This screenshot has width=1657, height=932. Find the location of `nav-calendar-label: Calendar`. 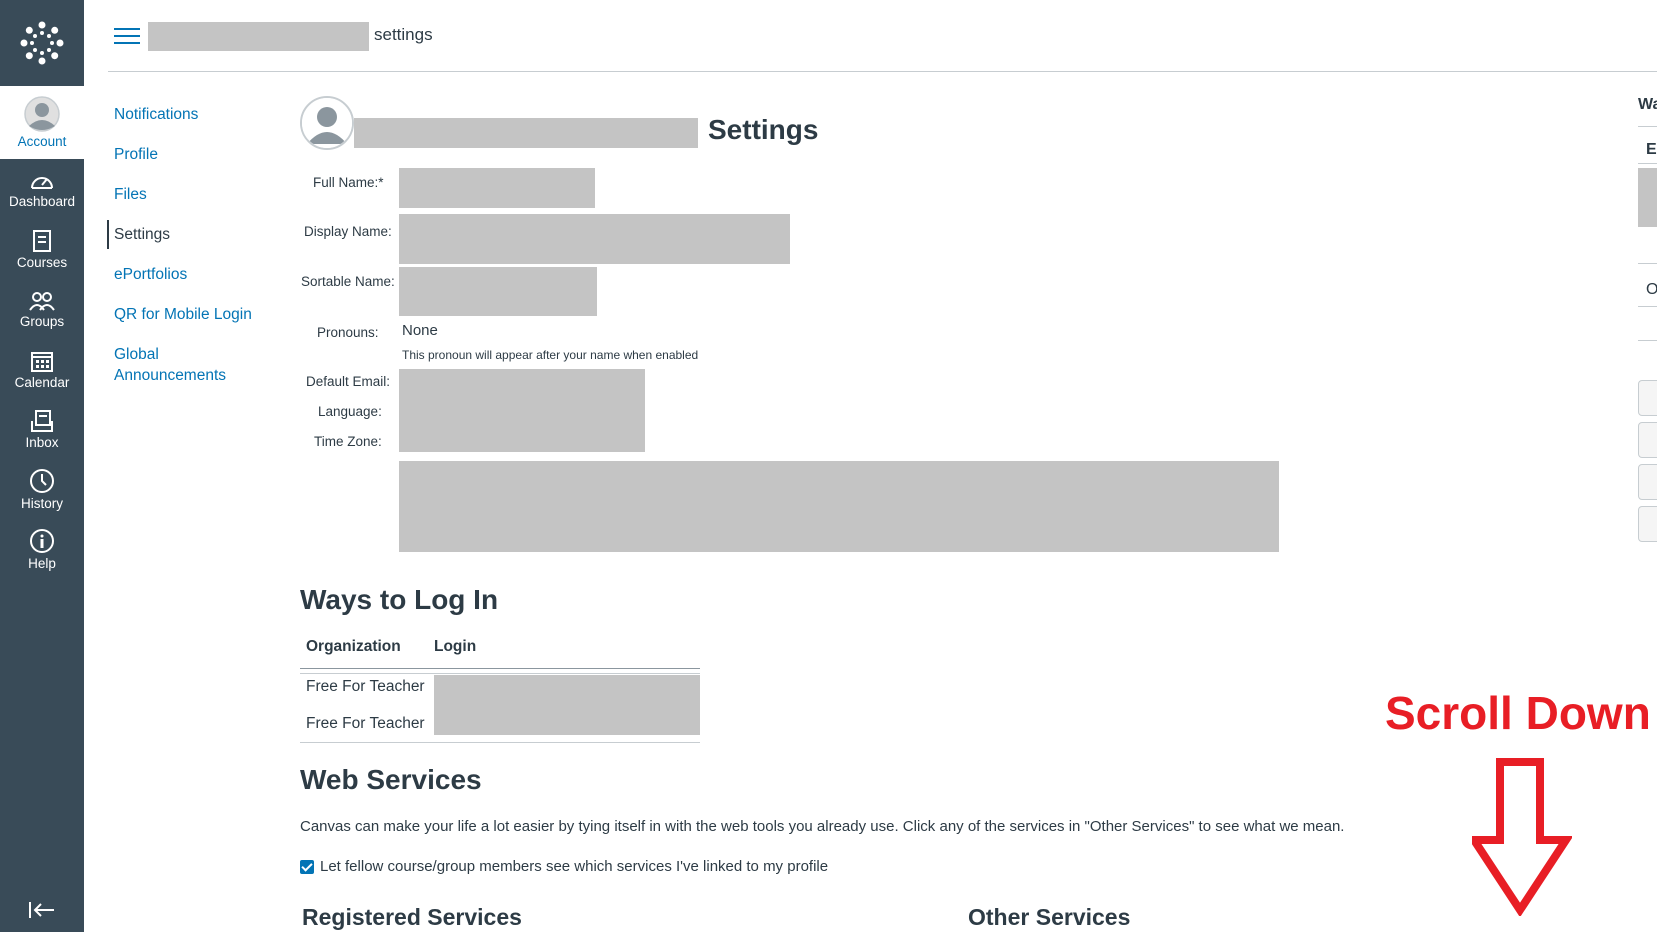

nav-calendar-label: Calendar is located at coordinates (42, 382).